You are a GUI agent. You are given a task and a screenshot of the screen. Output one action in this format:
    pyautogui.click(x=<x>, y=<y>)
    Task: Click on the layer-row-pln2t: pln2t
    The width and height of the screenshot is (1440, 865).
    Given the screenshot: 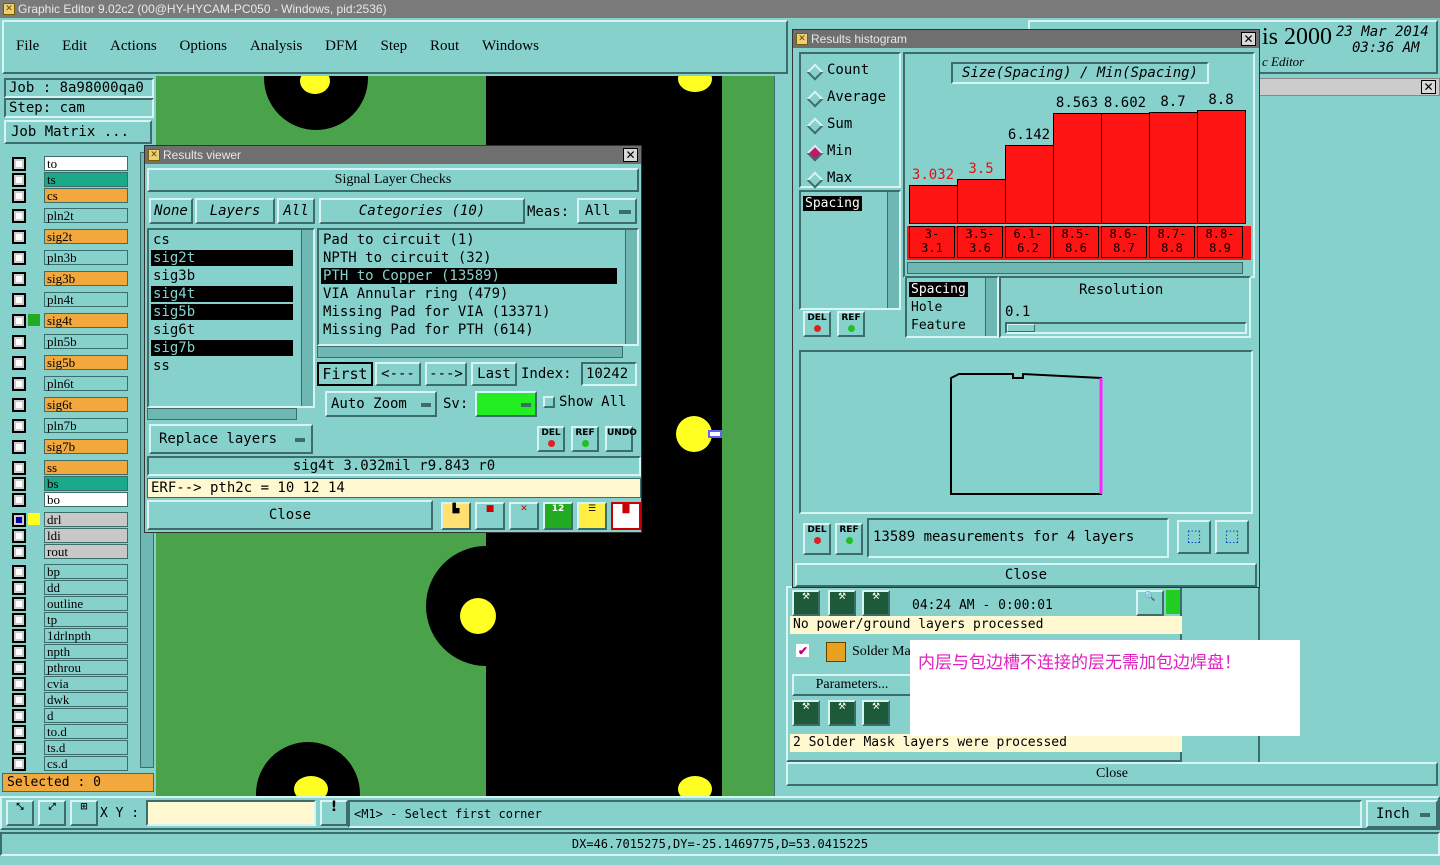 What is the action you would take?
    pyautogui.click(x=70, y=215)
    